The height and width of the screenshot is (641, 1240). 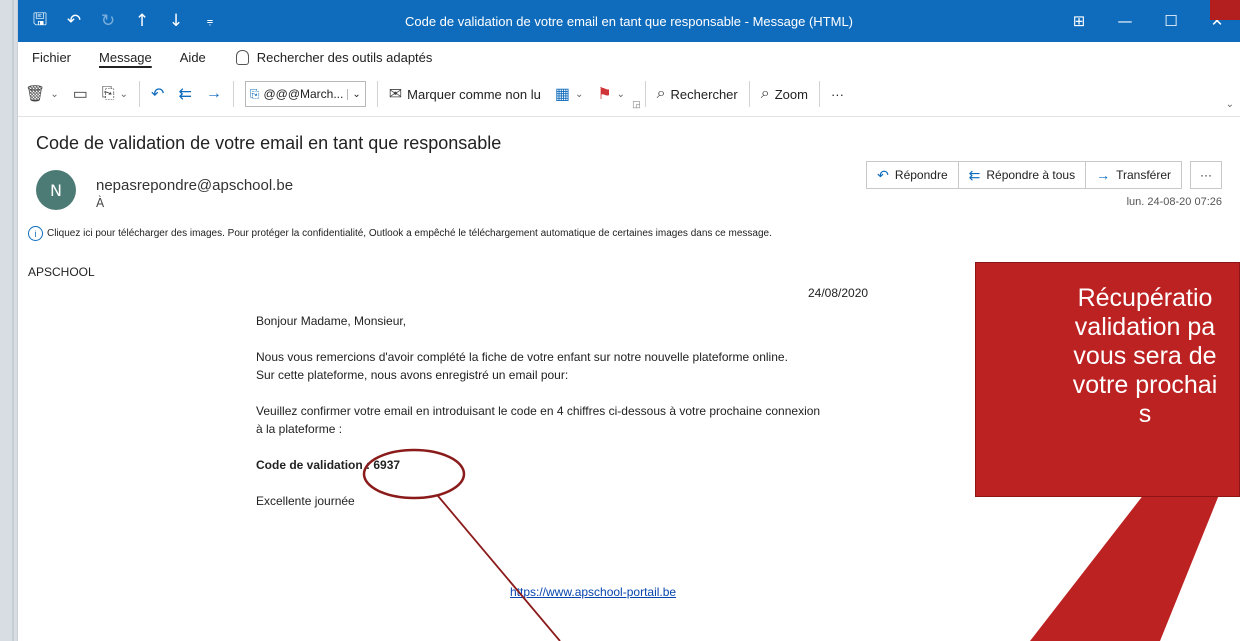 What do you see at coordinates (108, 21) in the screenshot?
I see `redo-icon: ↻` at bounding box center [108, 21].